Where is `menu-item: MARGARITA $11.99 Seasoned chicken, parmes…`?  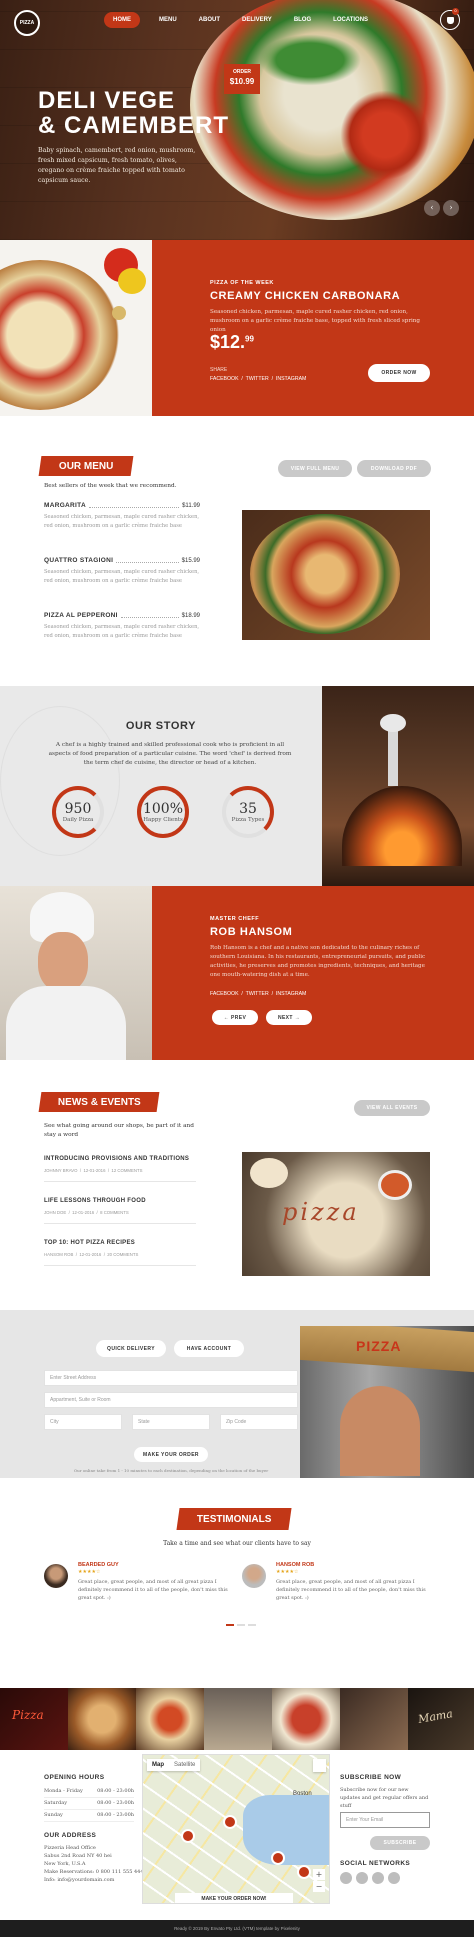 menu-item: MARGARITA $11.99 Seasoned chicken, parmes… is located at coordinates (122, 516).